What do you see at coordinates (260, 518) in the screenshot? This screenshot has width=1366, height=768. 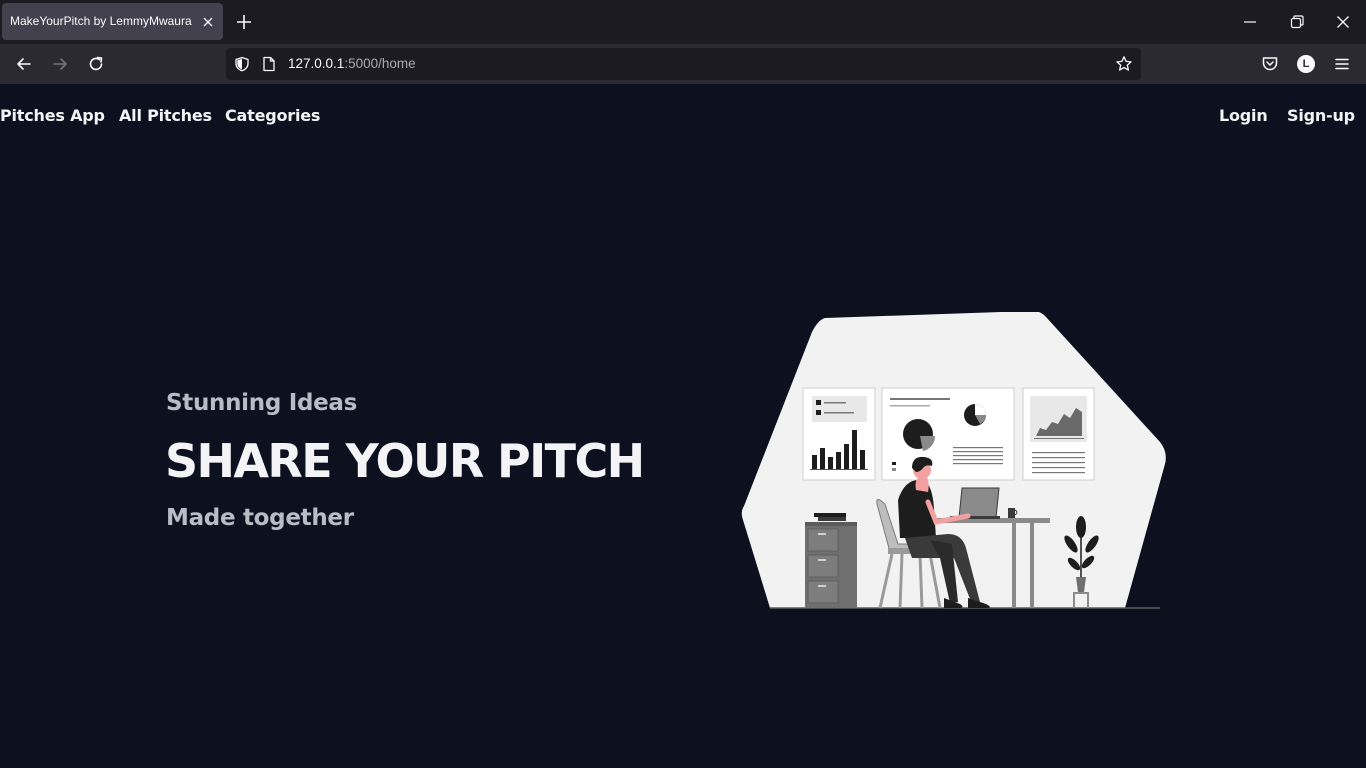 I see `hero-subtitle: Made together` at bounding box center [260, 518].